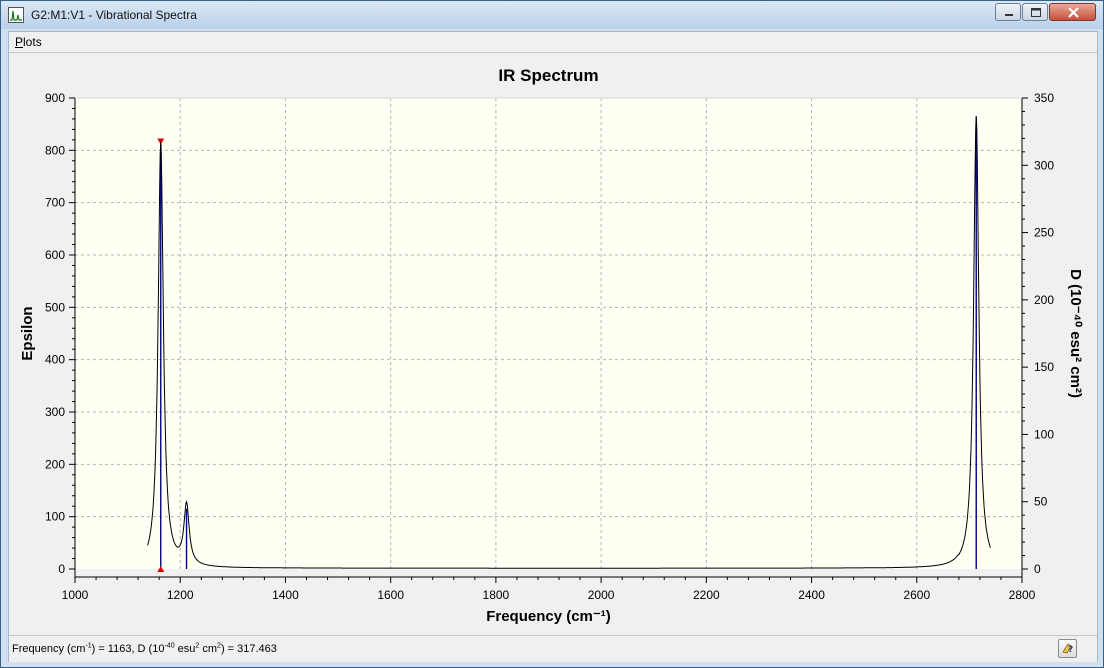 The image size is (1104, 668). What do you see at coordinates (916, 595) in the screenshot?
I see `x-tick-label: 2600` at bounding box center [916, 595].